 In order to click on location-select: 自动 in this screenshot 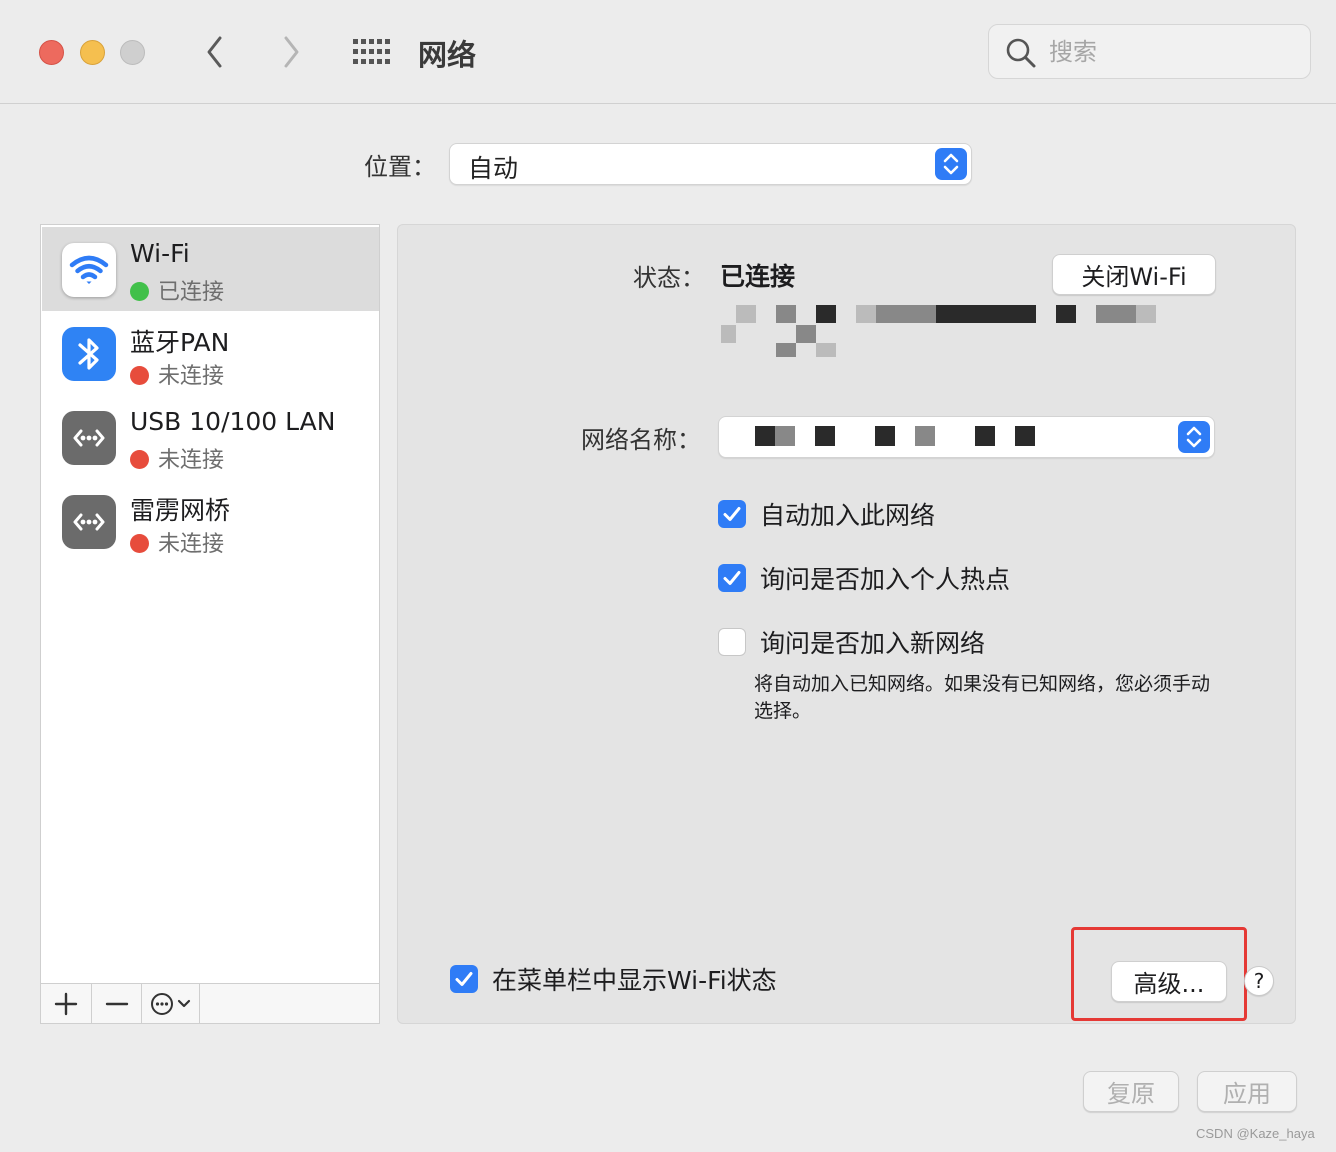, I will do `click(710, 164)`.